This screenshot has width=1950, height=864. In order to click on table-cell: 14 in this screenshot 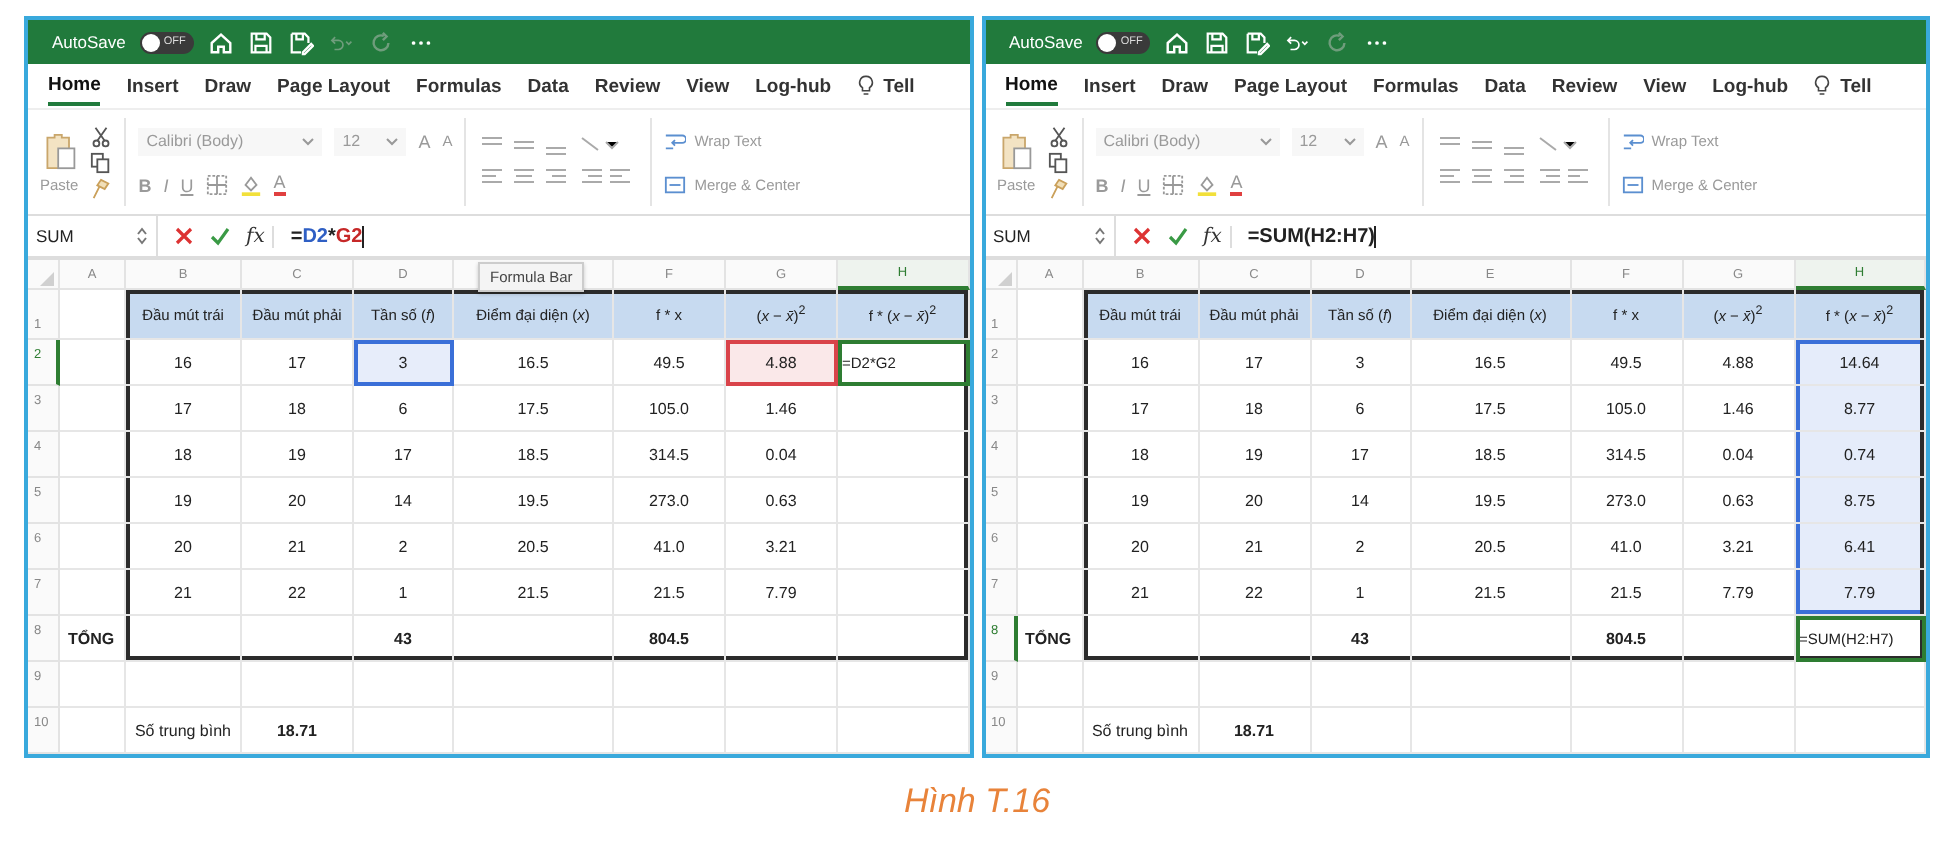, I will do `click(404, 501)`.